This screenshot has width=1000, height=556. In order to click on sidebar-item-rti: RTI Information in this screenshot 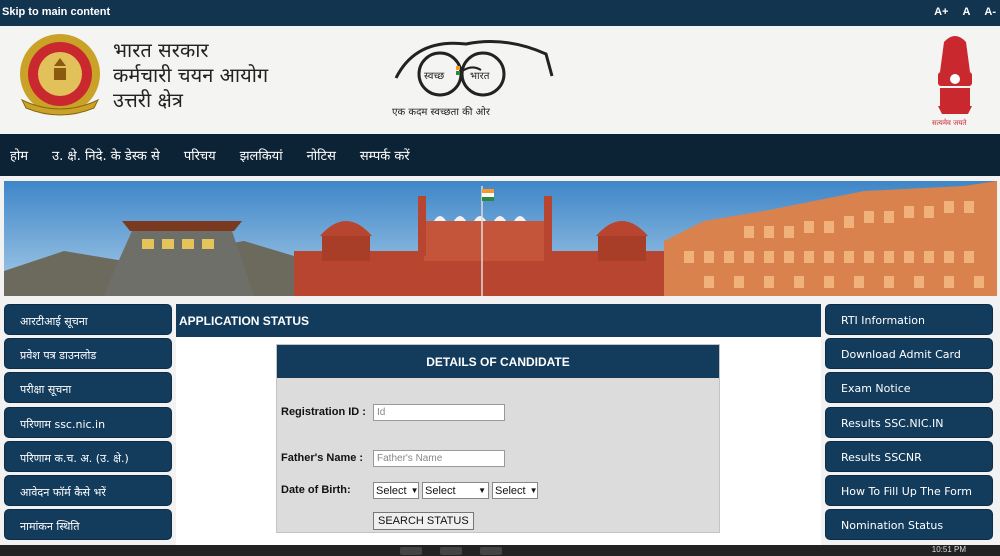, I will do `click(909, 319)`.